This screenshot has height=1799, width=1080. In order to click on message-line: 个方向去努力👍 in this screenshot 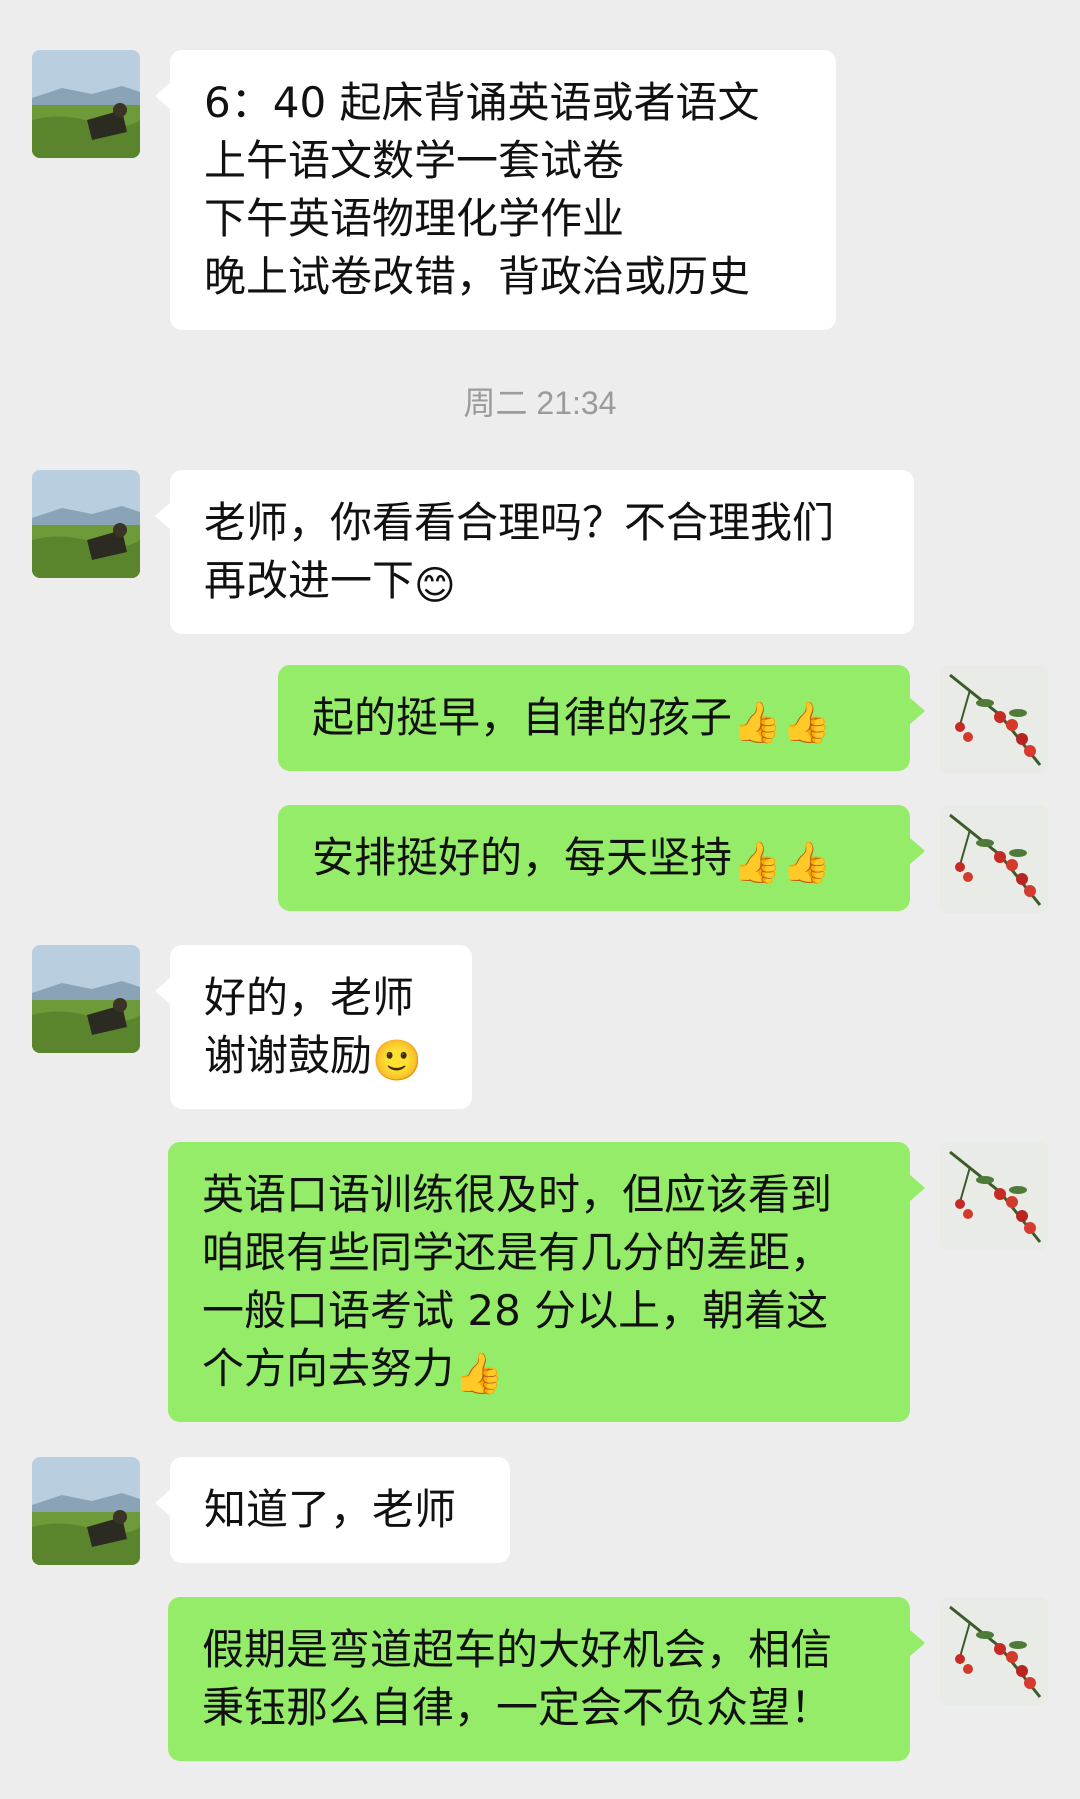, I will do `click(353, 1370)`.